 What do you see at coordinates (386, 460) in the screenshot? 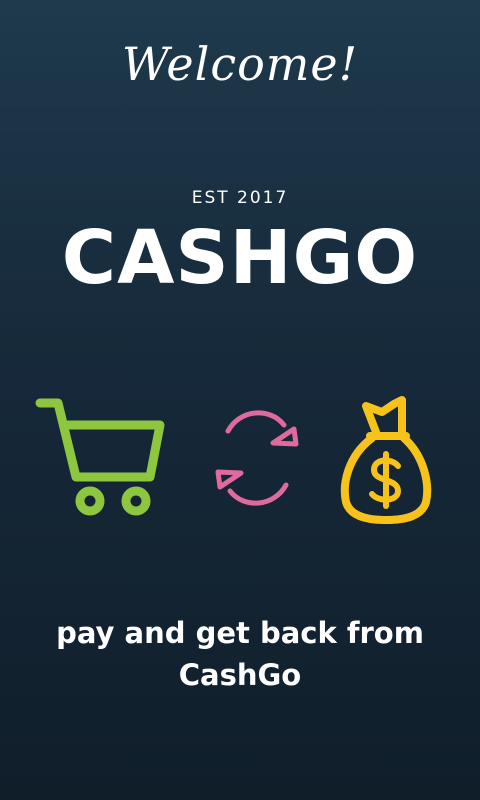
I see `money-bag-icon` at bounding box center [386, 460].